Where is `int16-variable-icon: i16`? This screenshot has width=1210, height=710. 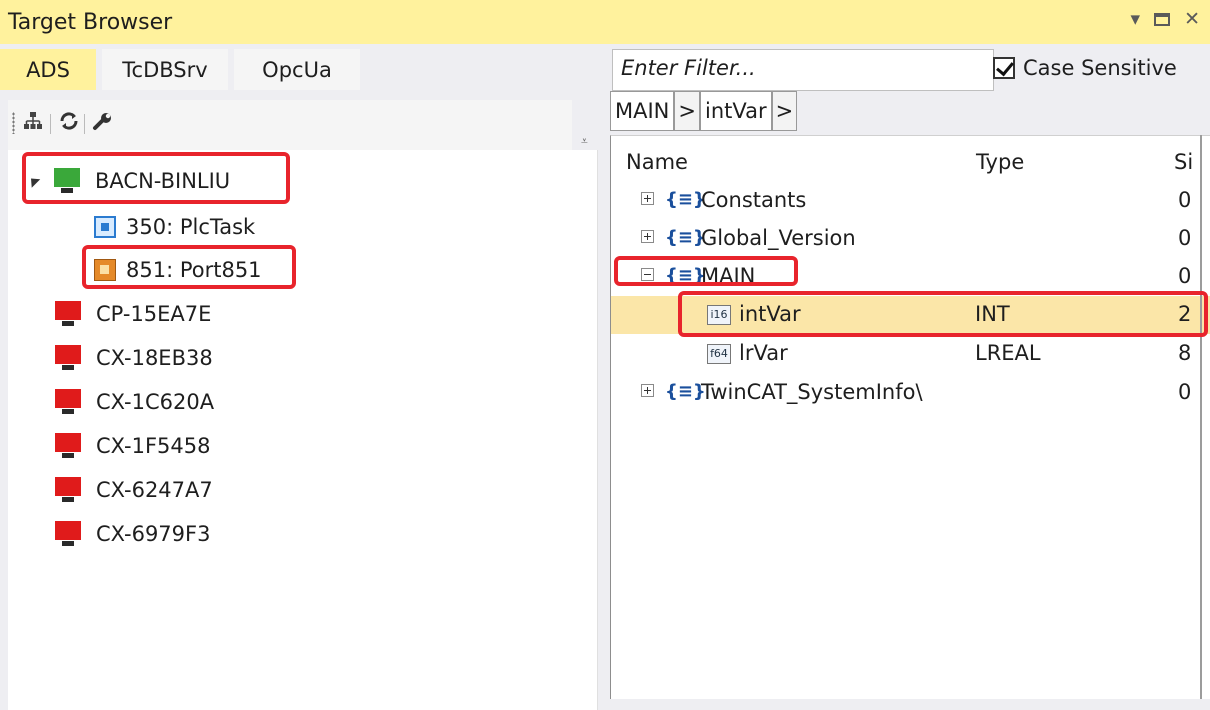 int16-variable-icon: i16 is located at coordinates (719, 315).